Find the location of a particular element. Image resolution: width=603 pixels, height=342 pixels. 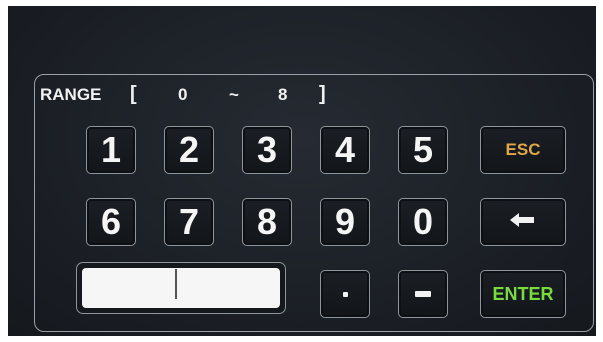

key-4: 4 is located at coordinates (345, 150).